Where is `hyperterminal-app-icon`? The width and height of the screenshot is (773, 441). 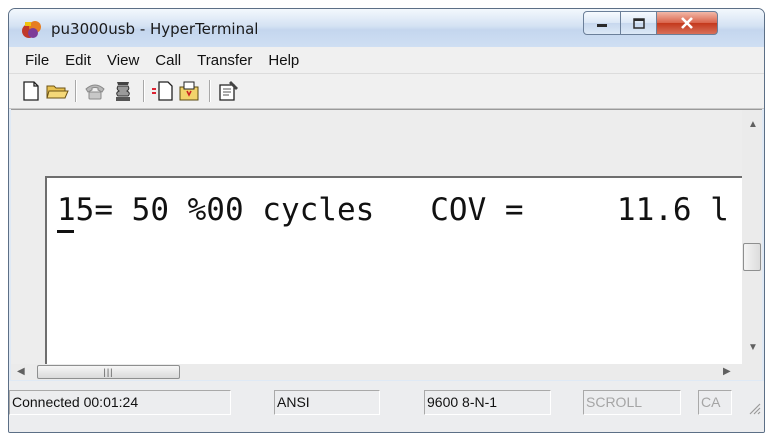
hyperterminal-app-icon is located at coordinates (31, 29).